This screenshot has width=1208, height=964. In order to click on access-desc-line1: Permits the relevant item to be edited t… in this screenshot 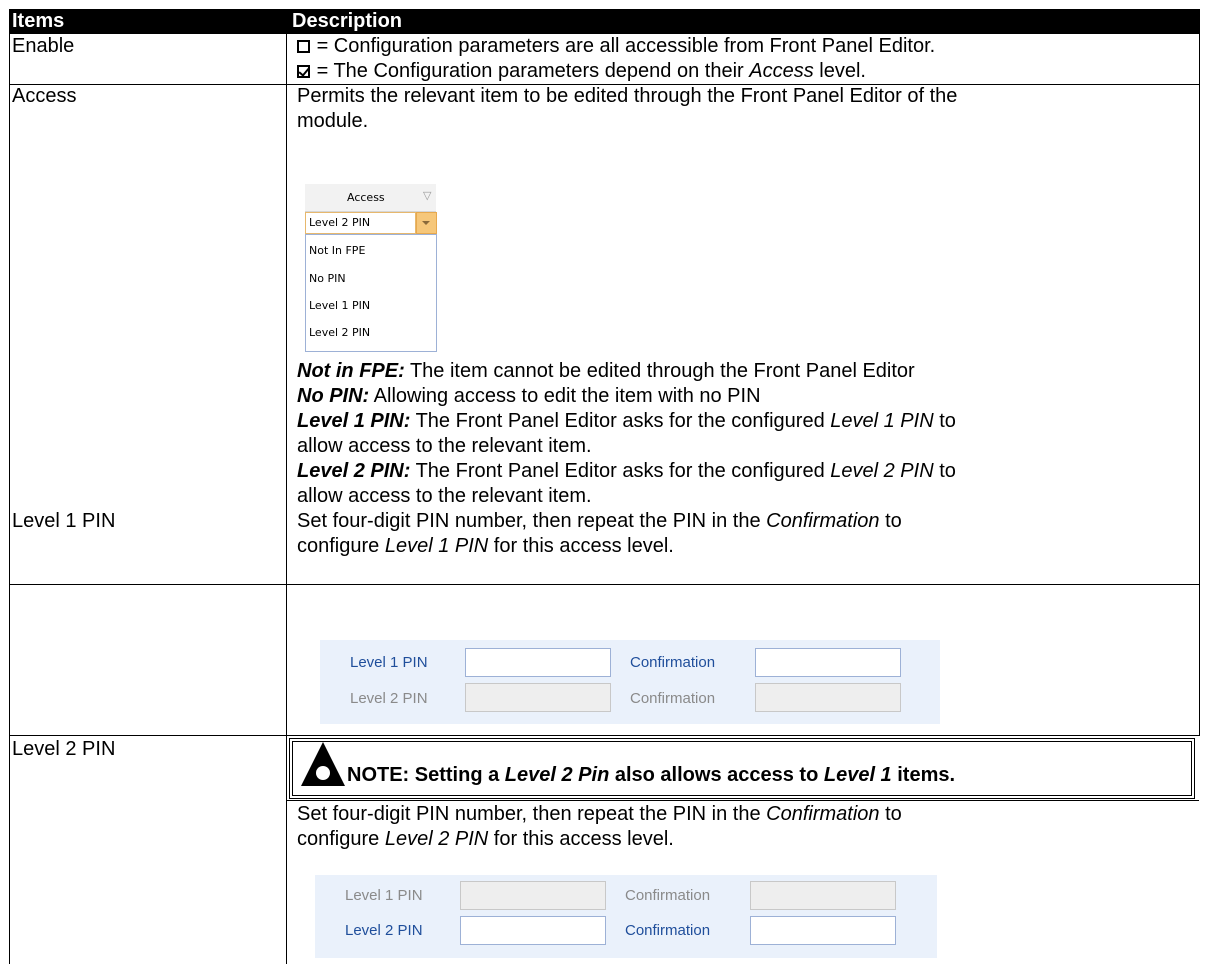, I will do `click(627, 96)`.